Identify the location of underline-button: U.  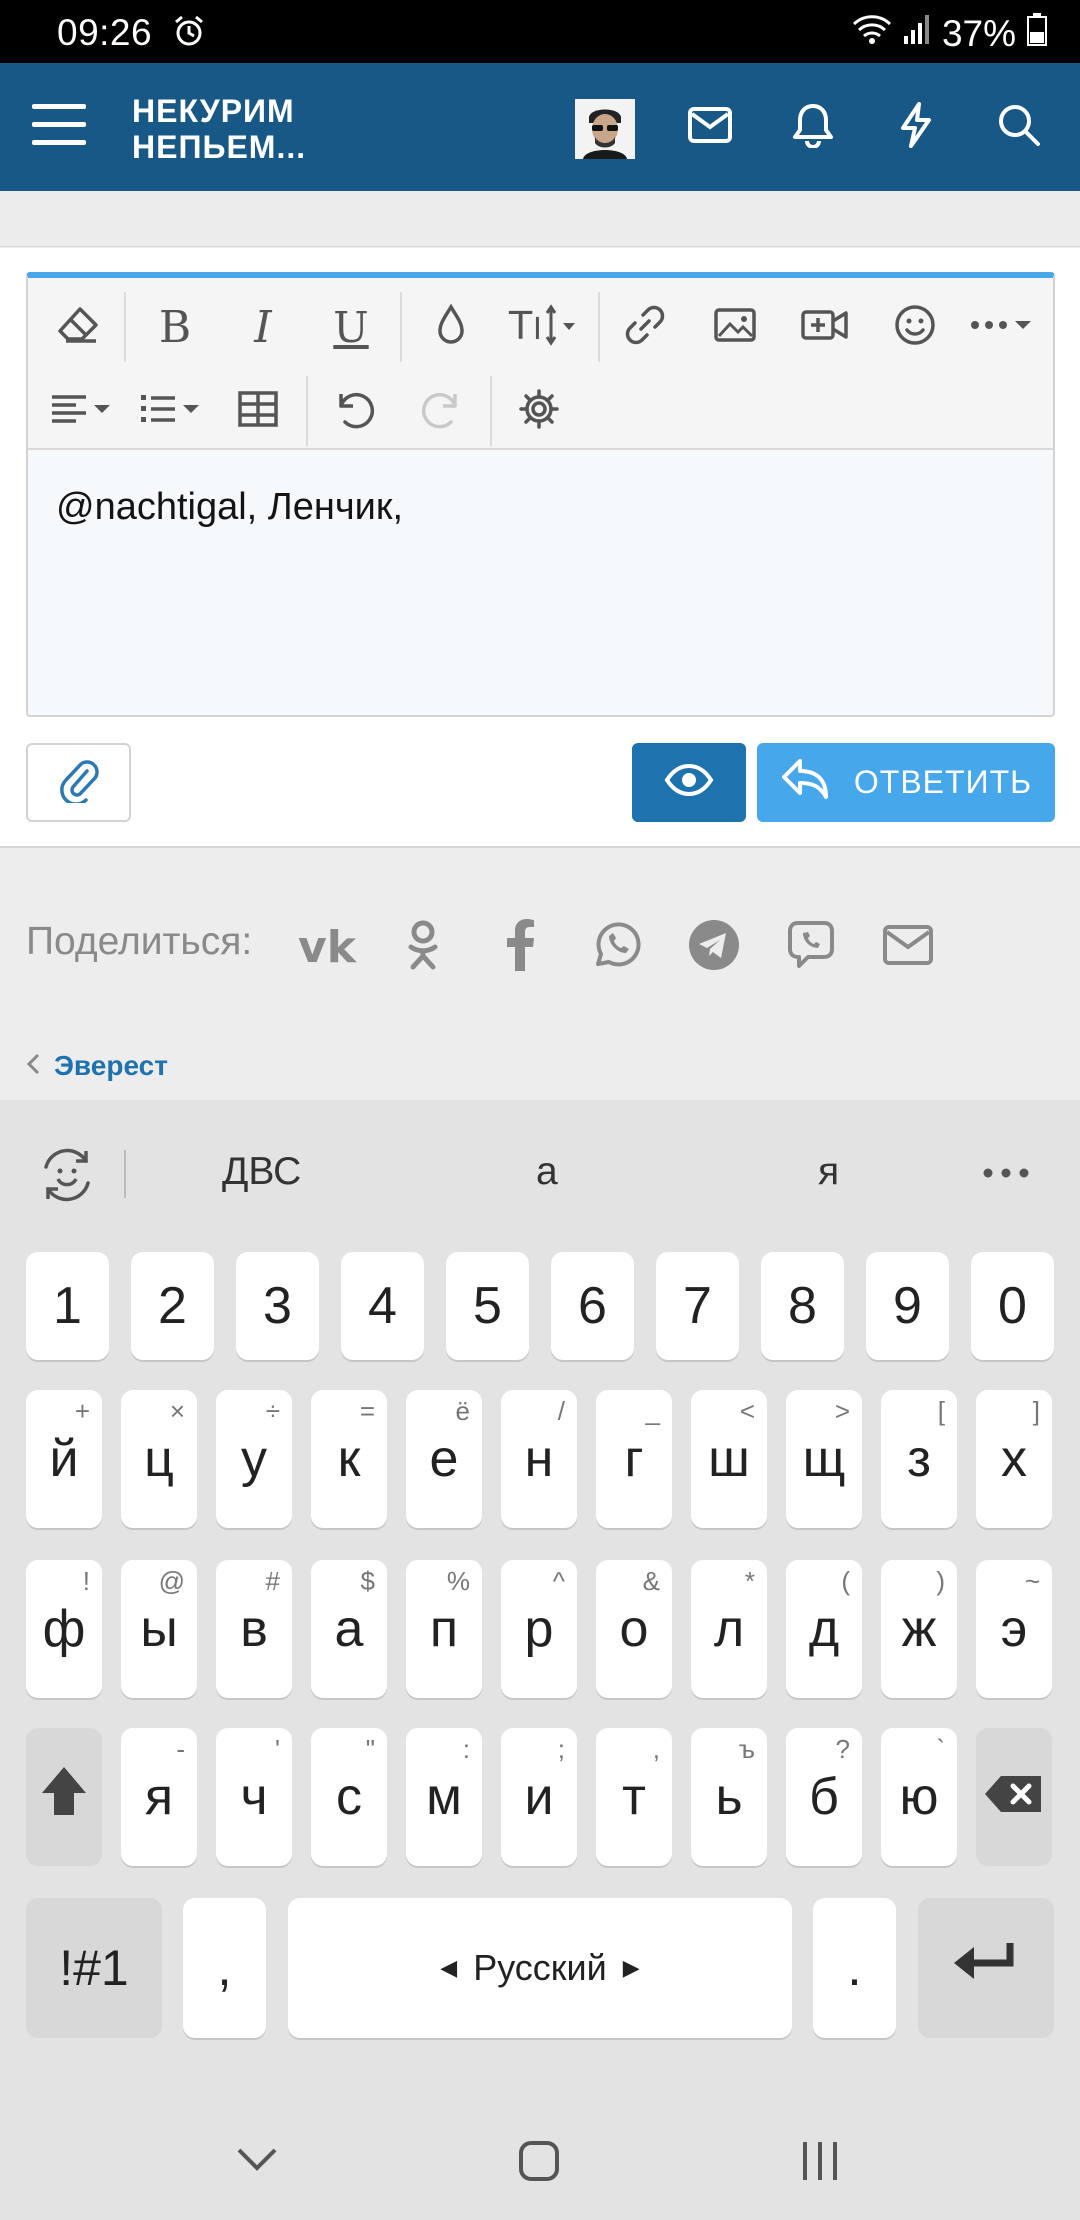
(351, 327).